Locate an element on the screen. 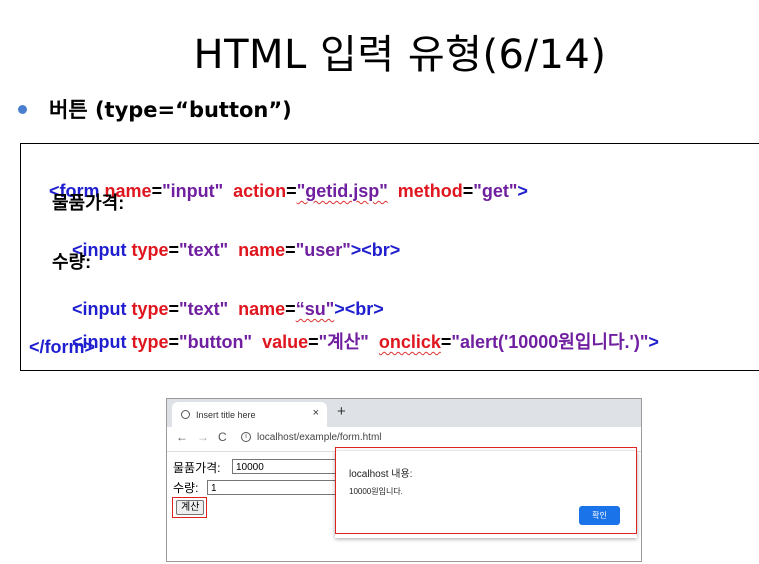  code-line-3: <input type="text" name="user"><br> is located at coordinates (226, 250).